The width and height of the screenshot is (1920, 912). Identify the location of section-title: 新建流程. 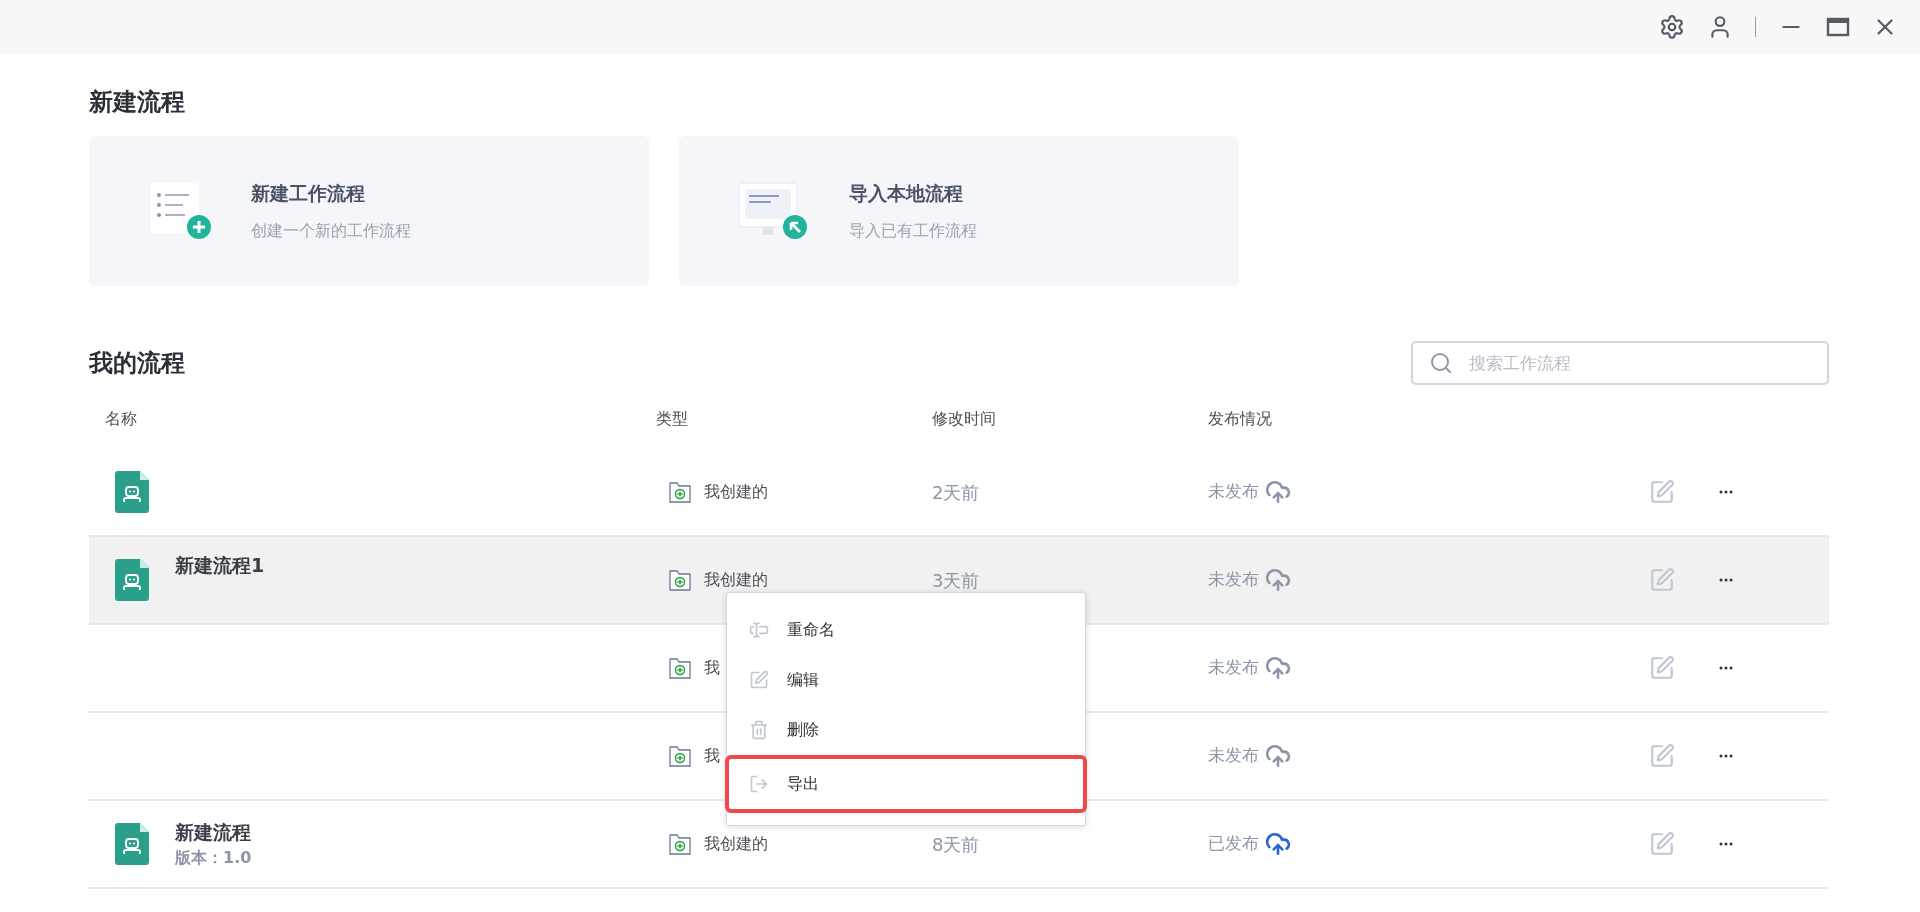
(137, 102).